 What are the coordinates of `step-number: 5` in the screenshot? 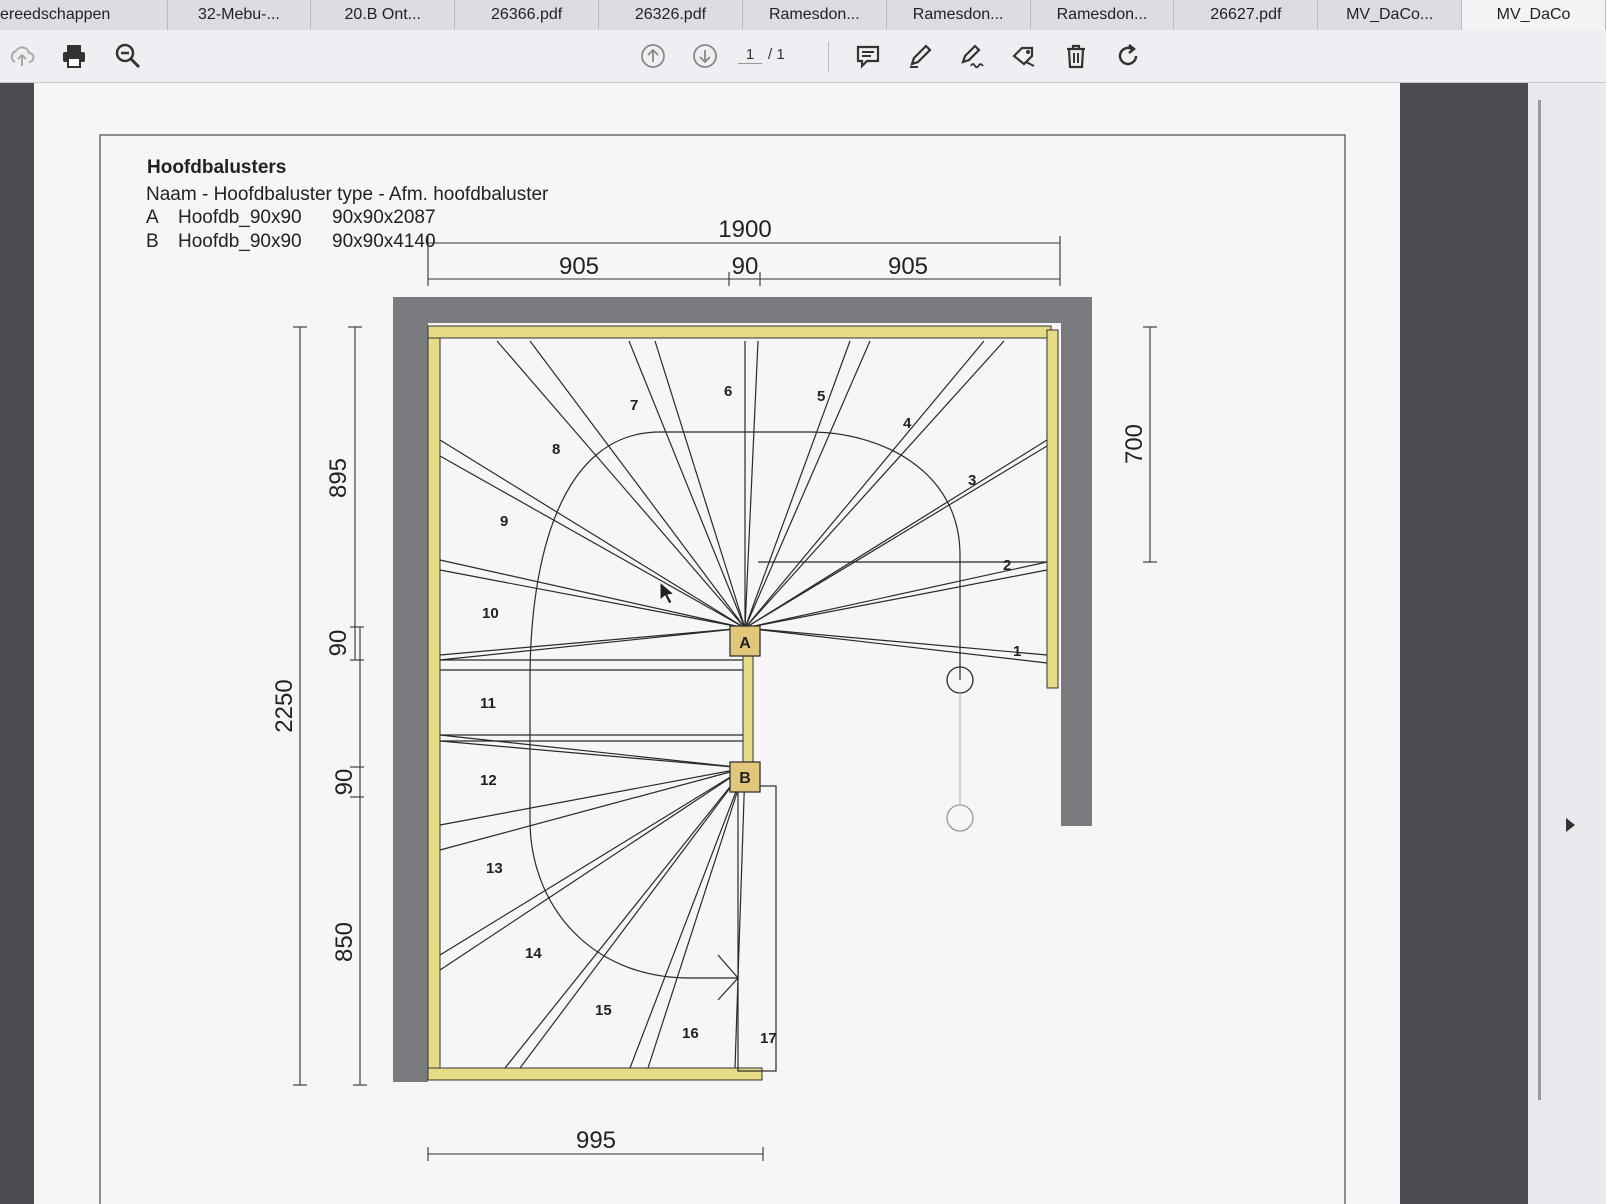 It's located at (821, 396).